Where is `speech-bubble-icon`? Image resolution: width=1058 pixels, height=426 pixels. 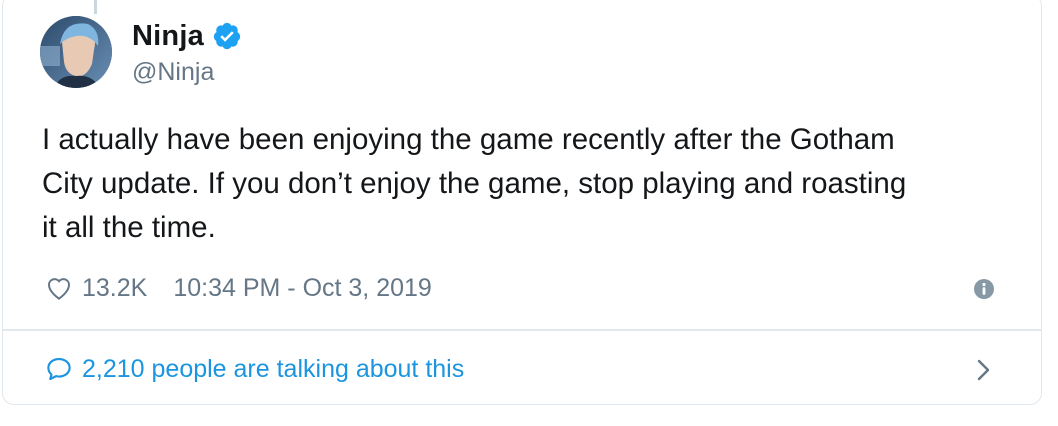
speech-bubble-icon is located at coordinates (59, 369).